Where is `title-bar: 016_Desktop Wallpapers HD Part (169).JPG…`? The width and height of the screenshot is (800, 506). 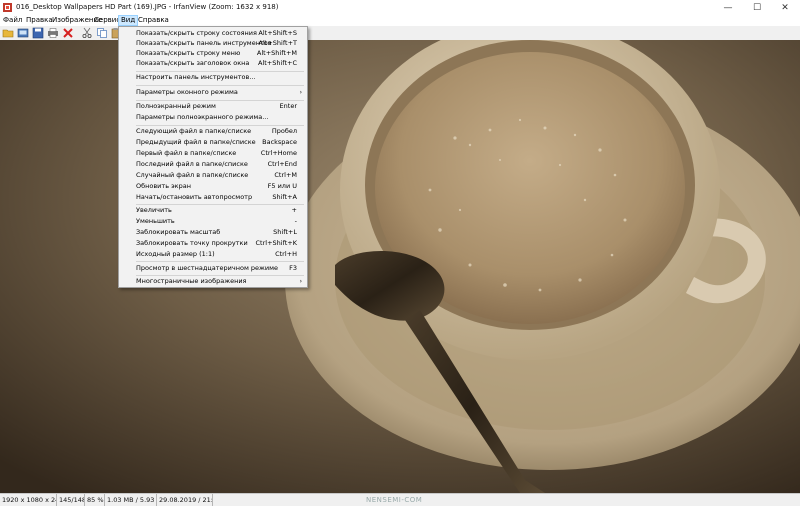 title-bar: 016_Desktop Wallpapers HD Part (169).JPG… is located at coordinates (400, 8).